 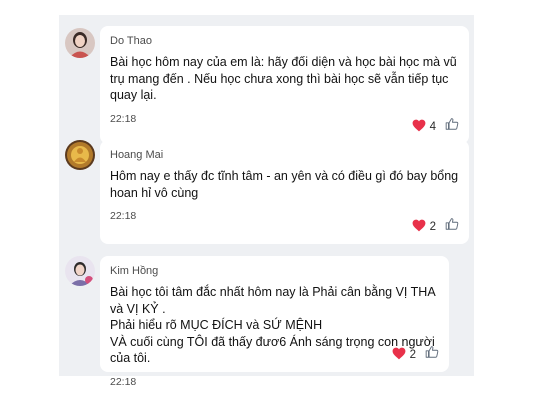 I want to click on reaction-bar: 4, so click(x=435, y=126).